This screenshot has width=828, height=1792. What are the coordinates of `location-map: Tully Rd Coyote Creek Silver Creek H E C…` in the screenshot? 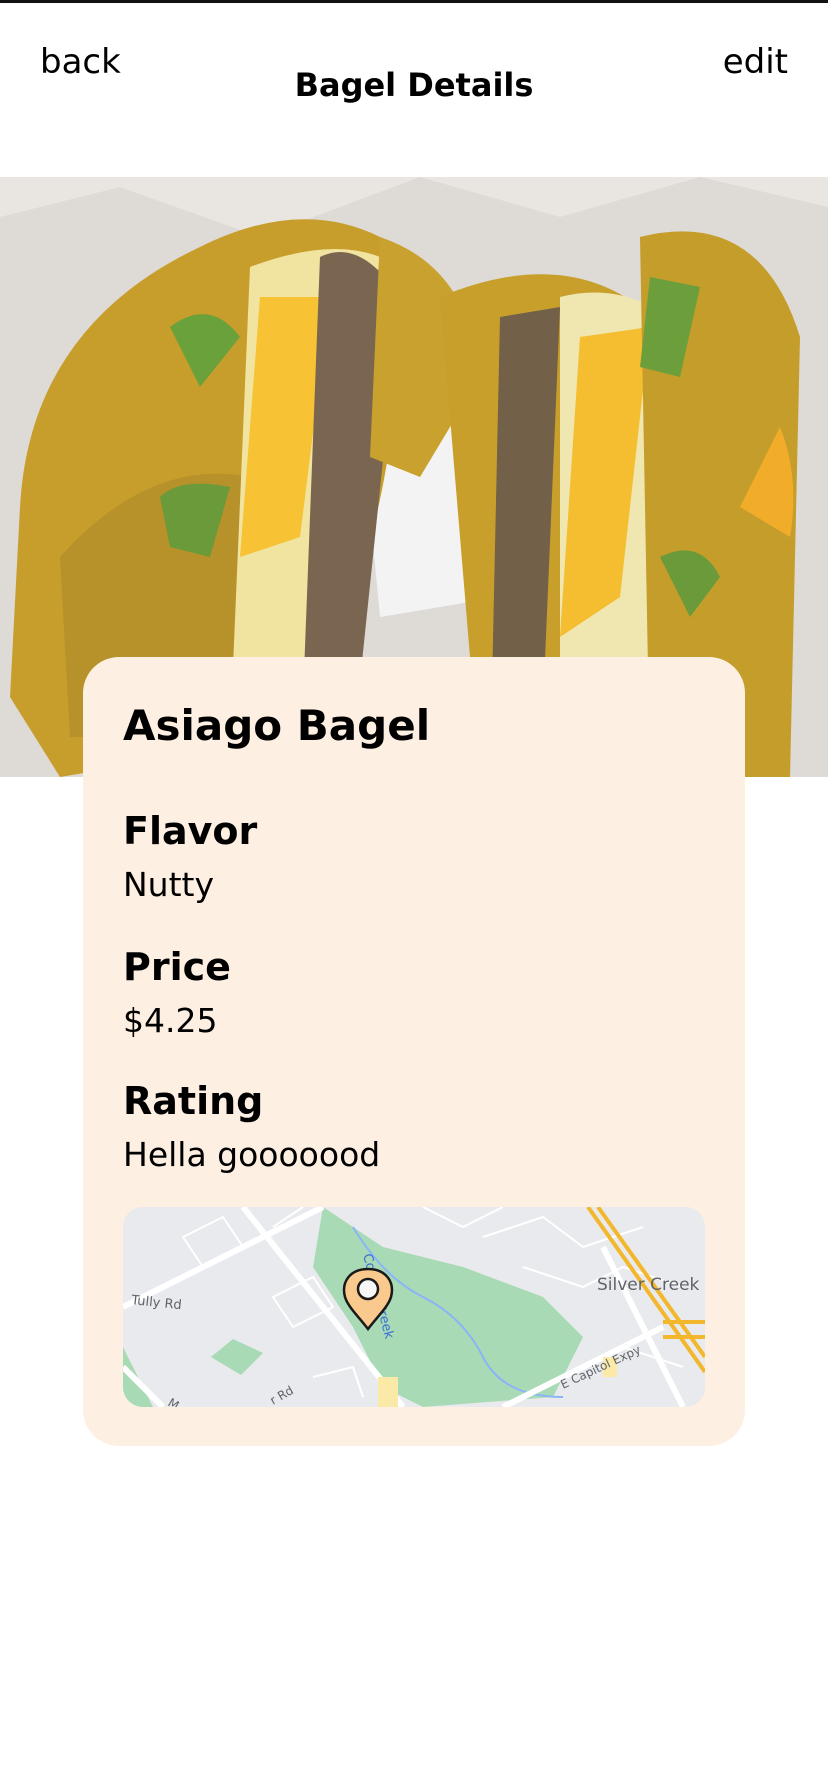 It's located at (414, 1307).